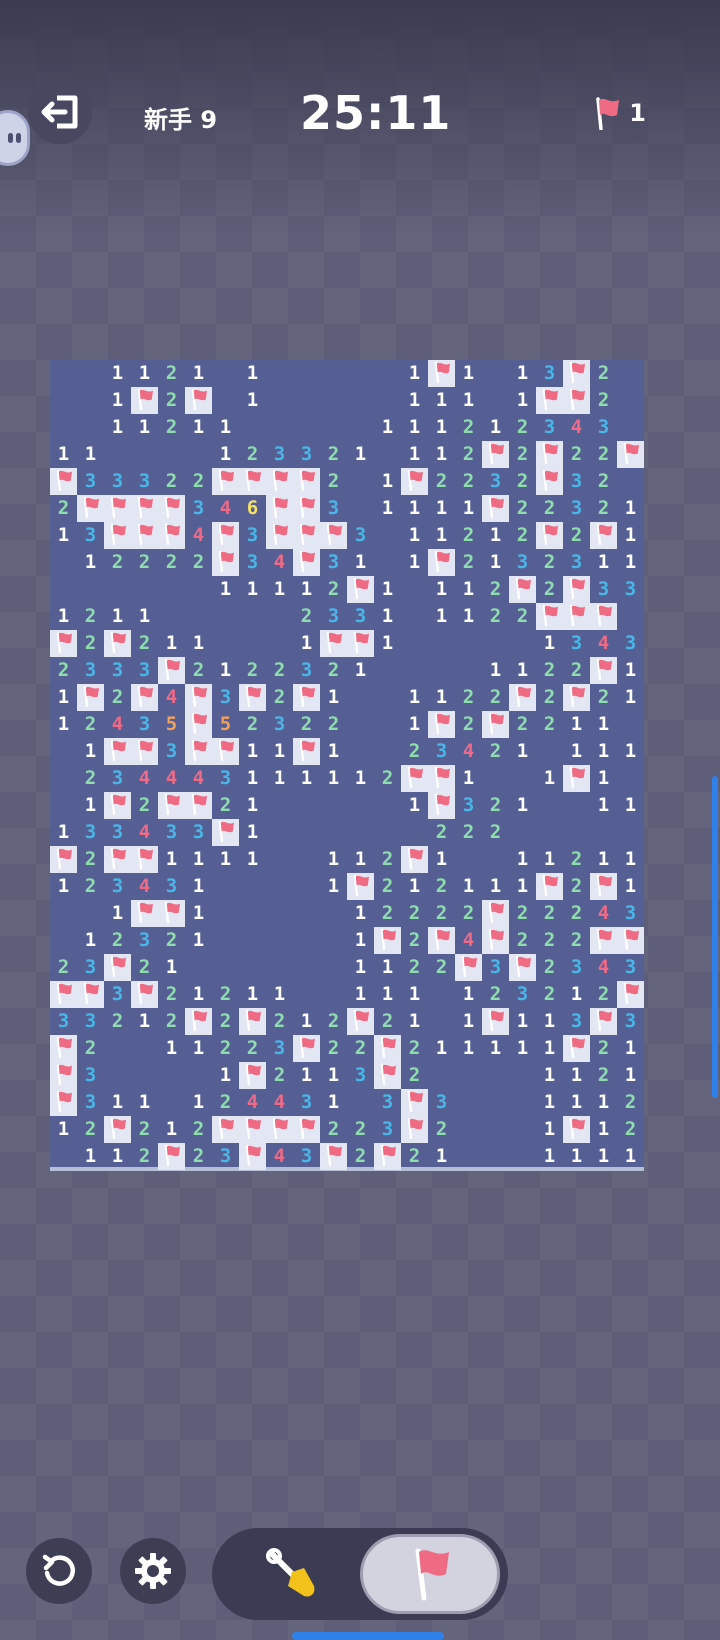  I want to click on scrollbar, so click(715, 937).